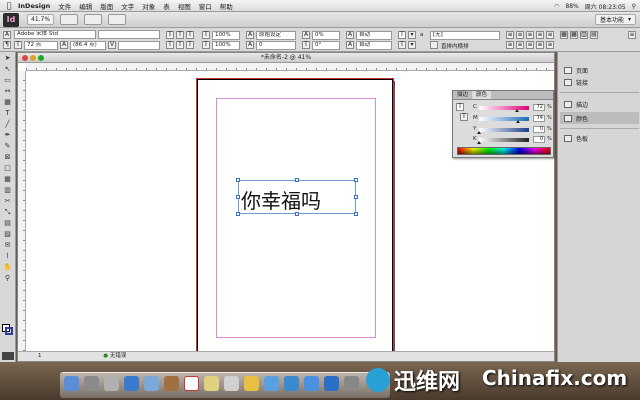 The width and height of the screenshot is (640, 400). I want to click on align-spine-icon: ≡, so click(520, 45).